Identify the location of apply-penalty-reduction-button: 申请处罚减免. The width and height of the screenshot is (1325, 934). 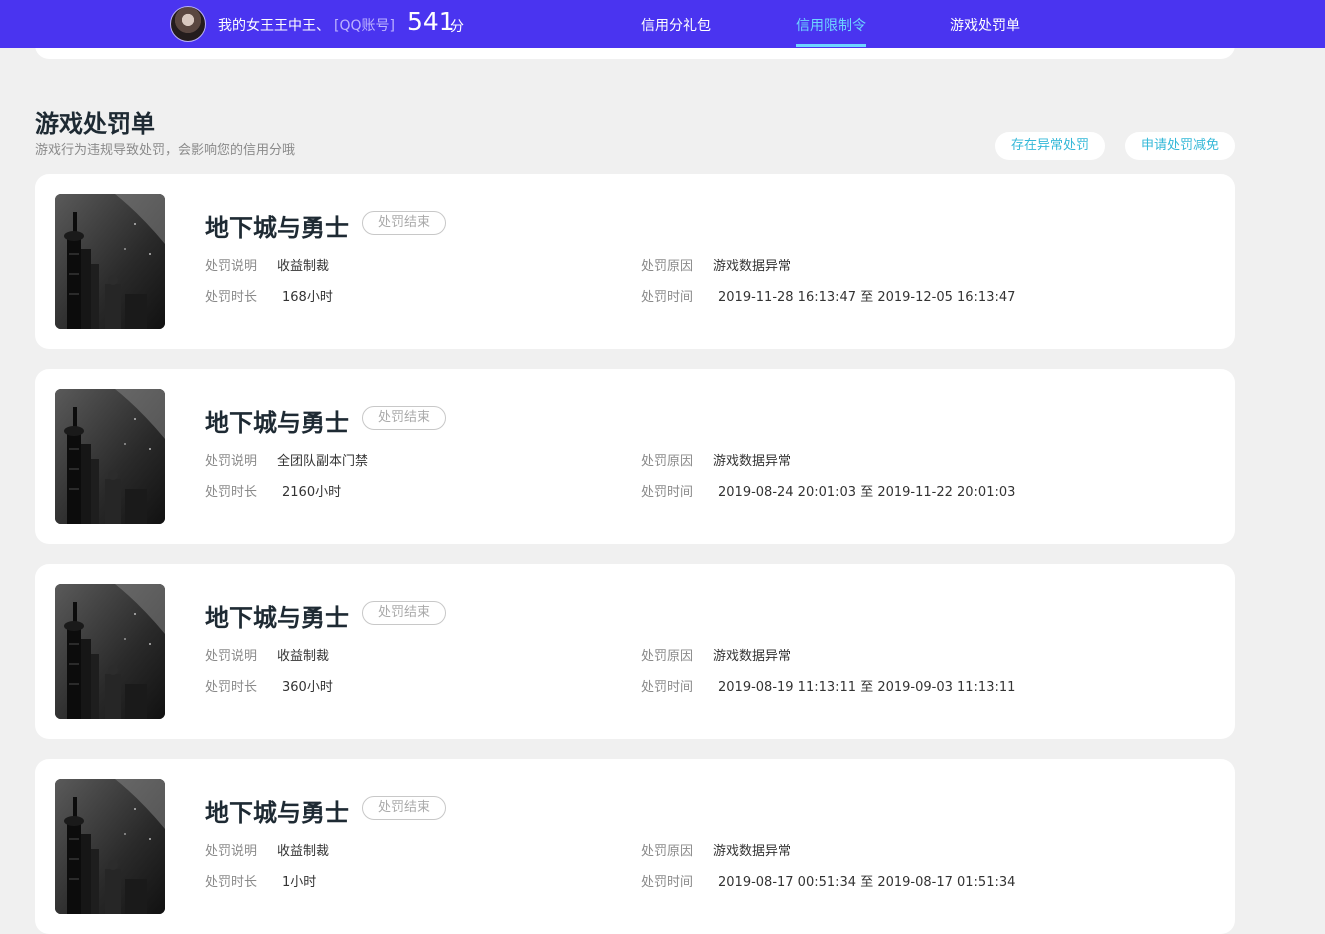
(1180, 146).